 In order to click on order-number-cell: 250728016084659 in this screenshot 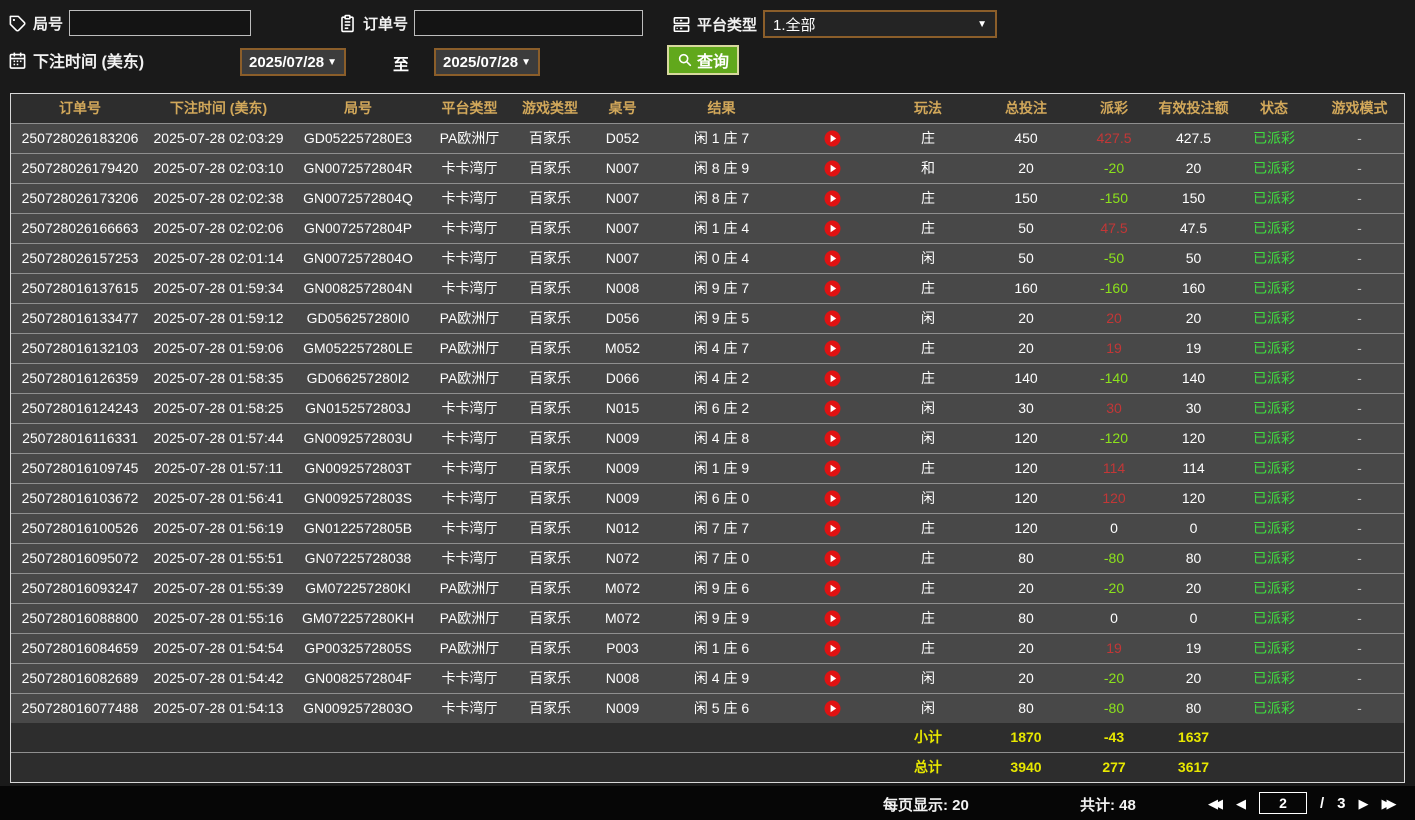, I will do `click(80, 648)`.